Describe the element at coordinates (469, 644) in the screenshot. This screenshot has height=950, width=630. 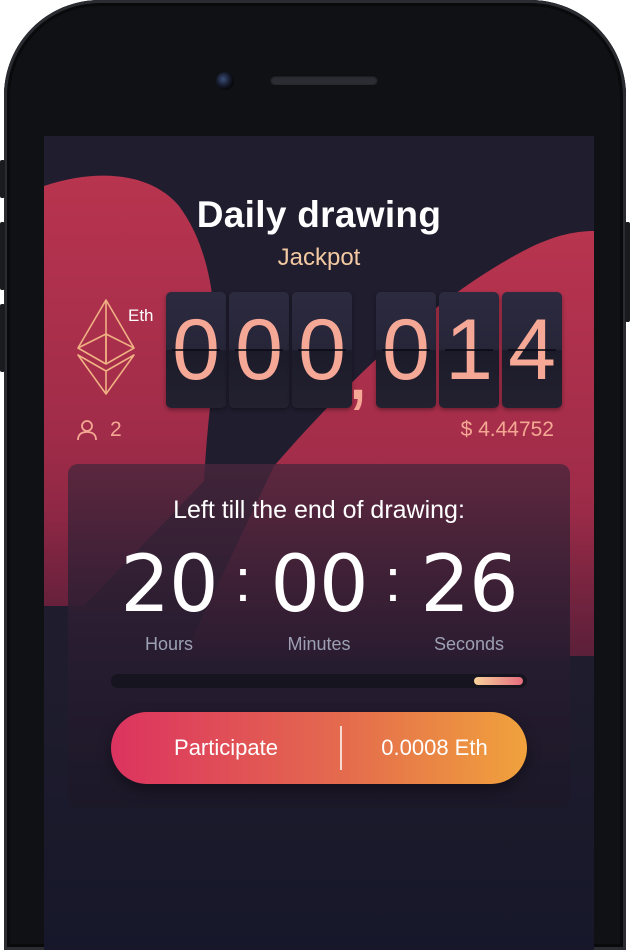
I see `seconds-label: Seconds` at that location.